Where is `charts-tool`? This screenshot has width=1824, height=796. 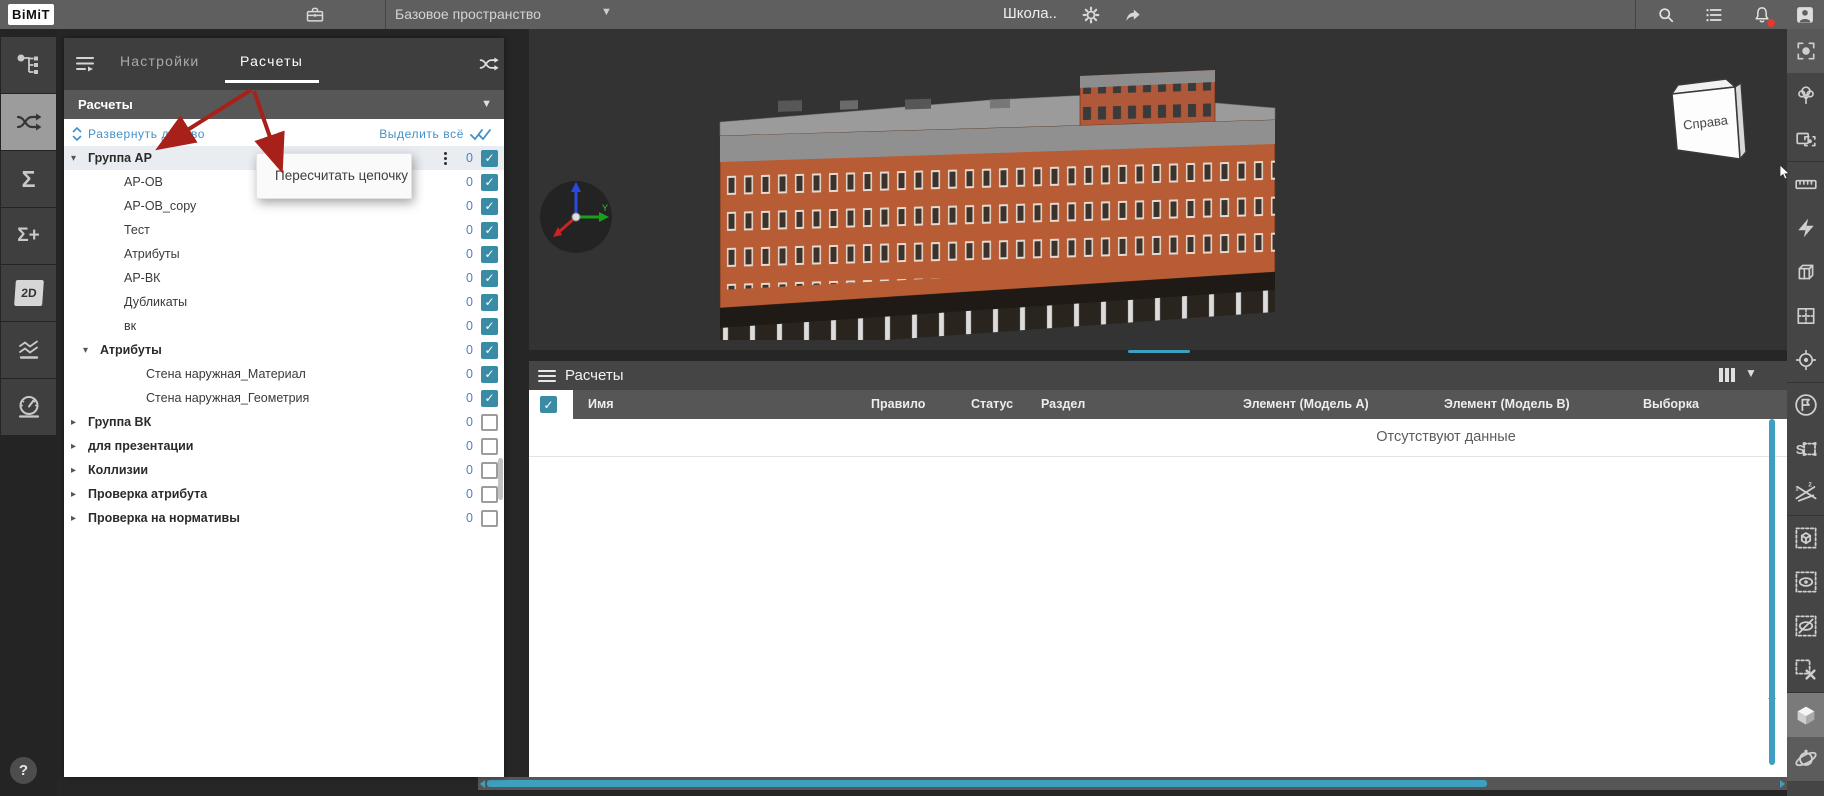 charts-tool is located at coordinates (28, 350).